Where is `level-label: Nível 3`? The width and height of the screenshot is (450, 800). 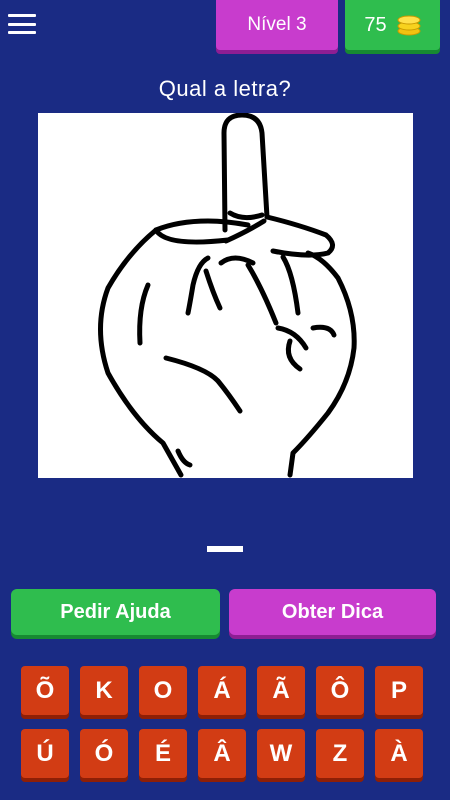 level-label: Nível 3 is located at coordinates (277, 24).